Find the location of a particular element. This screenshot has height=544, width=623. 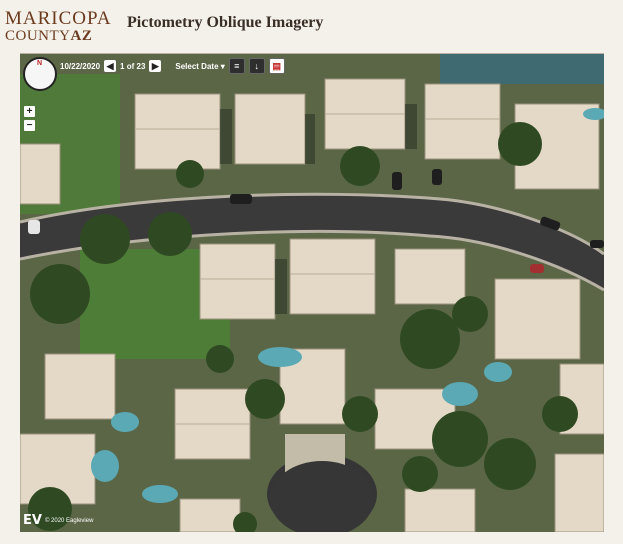

layers-icon: ≡ is located at coordinates (236, 66).